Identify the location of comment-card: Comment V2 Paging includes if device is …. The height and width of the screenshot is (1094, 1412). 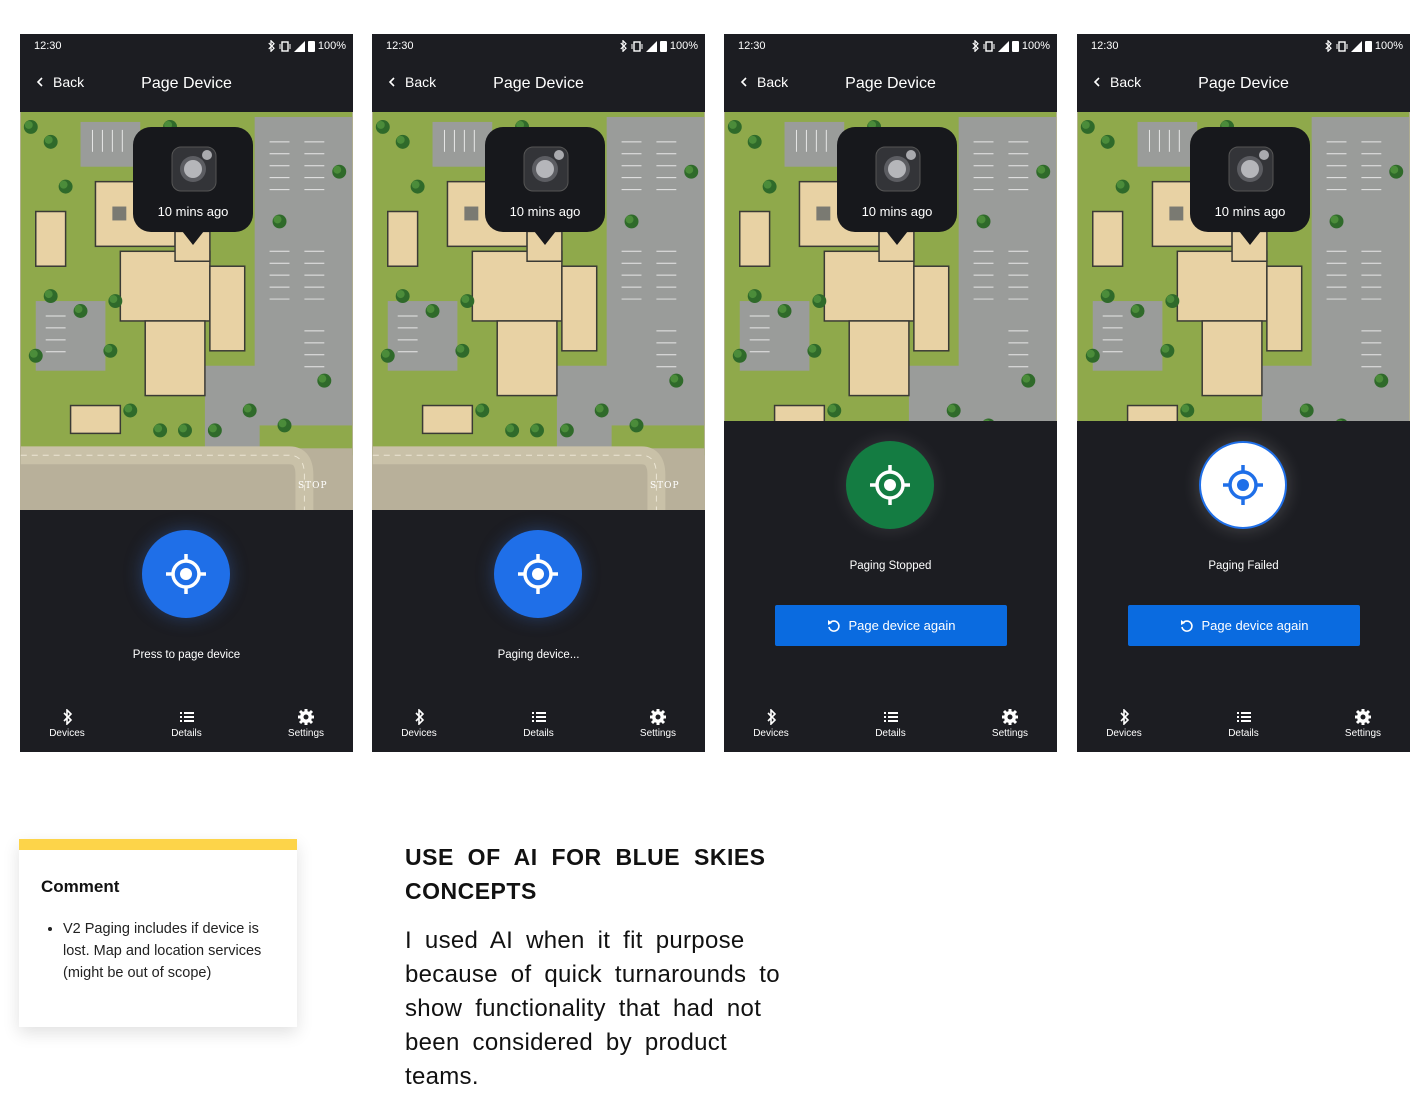
(158, 933).